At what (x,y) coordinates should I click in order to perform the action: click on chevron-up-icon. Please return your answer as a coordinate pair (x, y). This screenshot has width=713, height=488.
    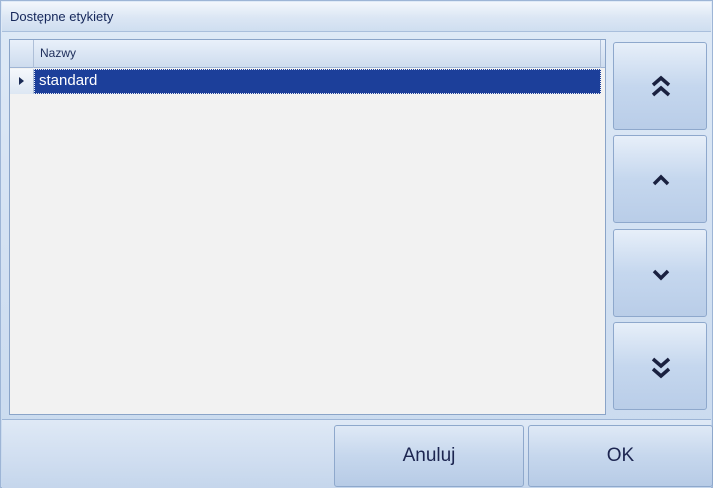
    Looking at the image, I should click on (661, 180).